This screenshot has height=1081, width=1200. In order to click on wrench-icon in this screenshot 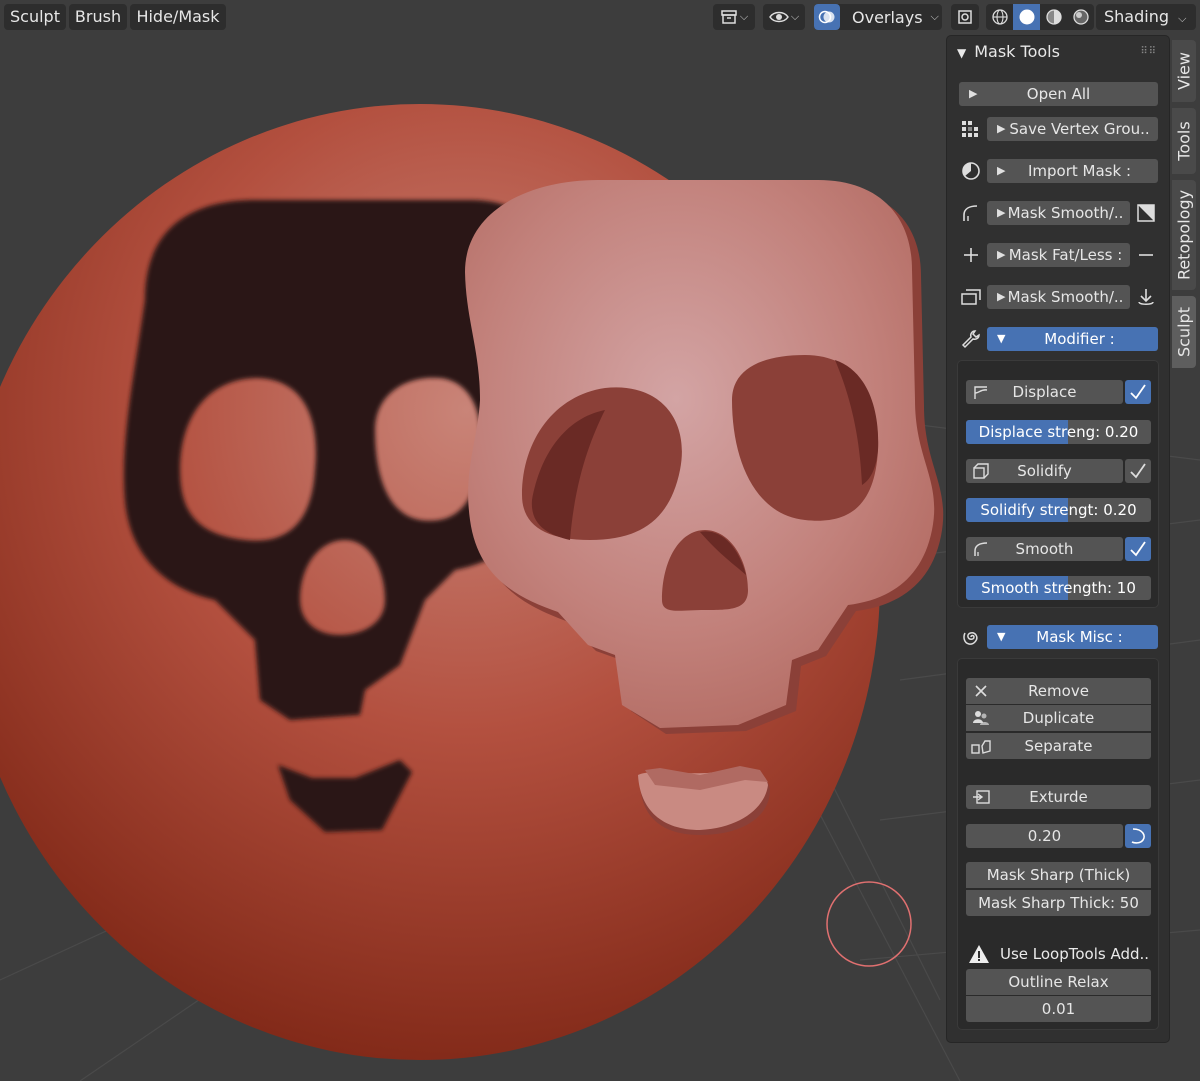, I will do `click(971, 339)`.